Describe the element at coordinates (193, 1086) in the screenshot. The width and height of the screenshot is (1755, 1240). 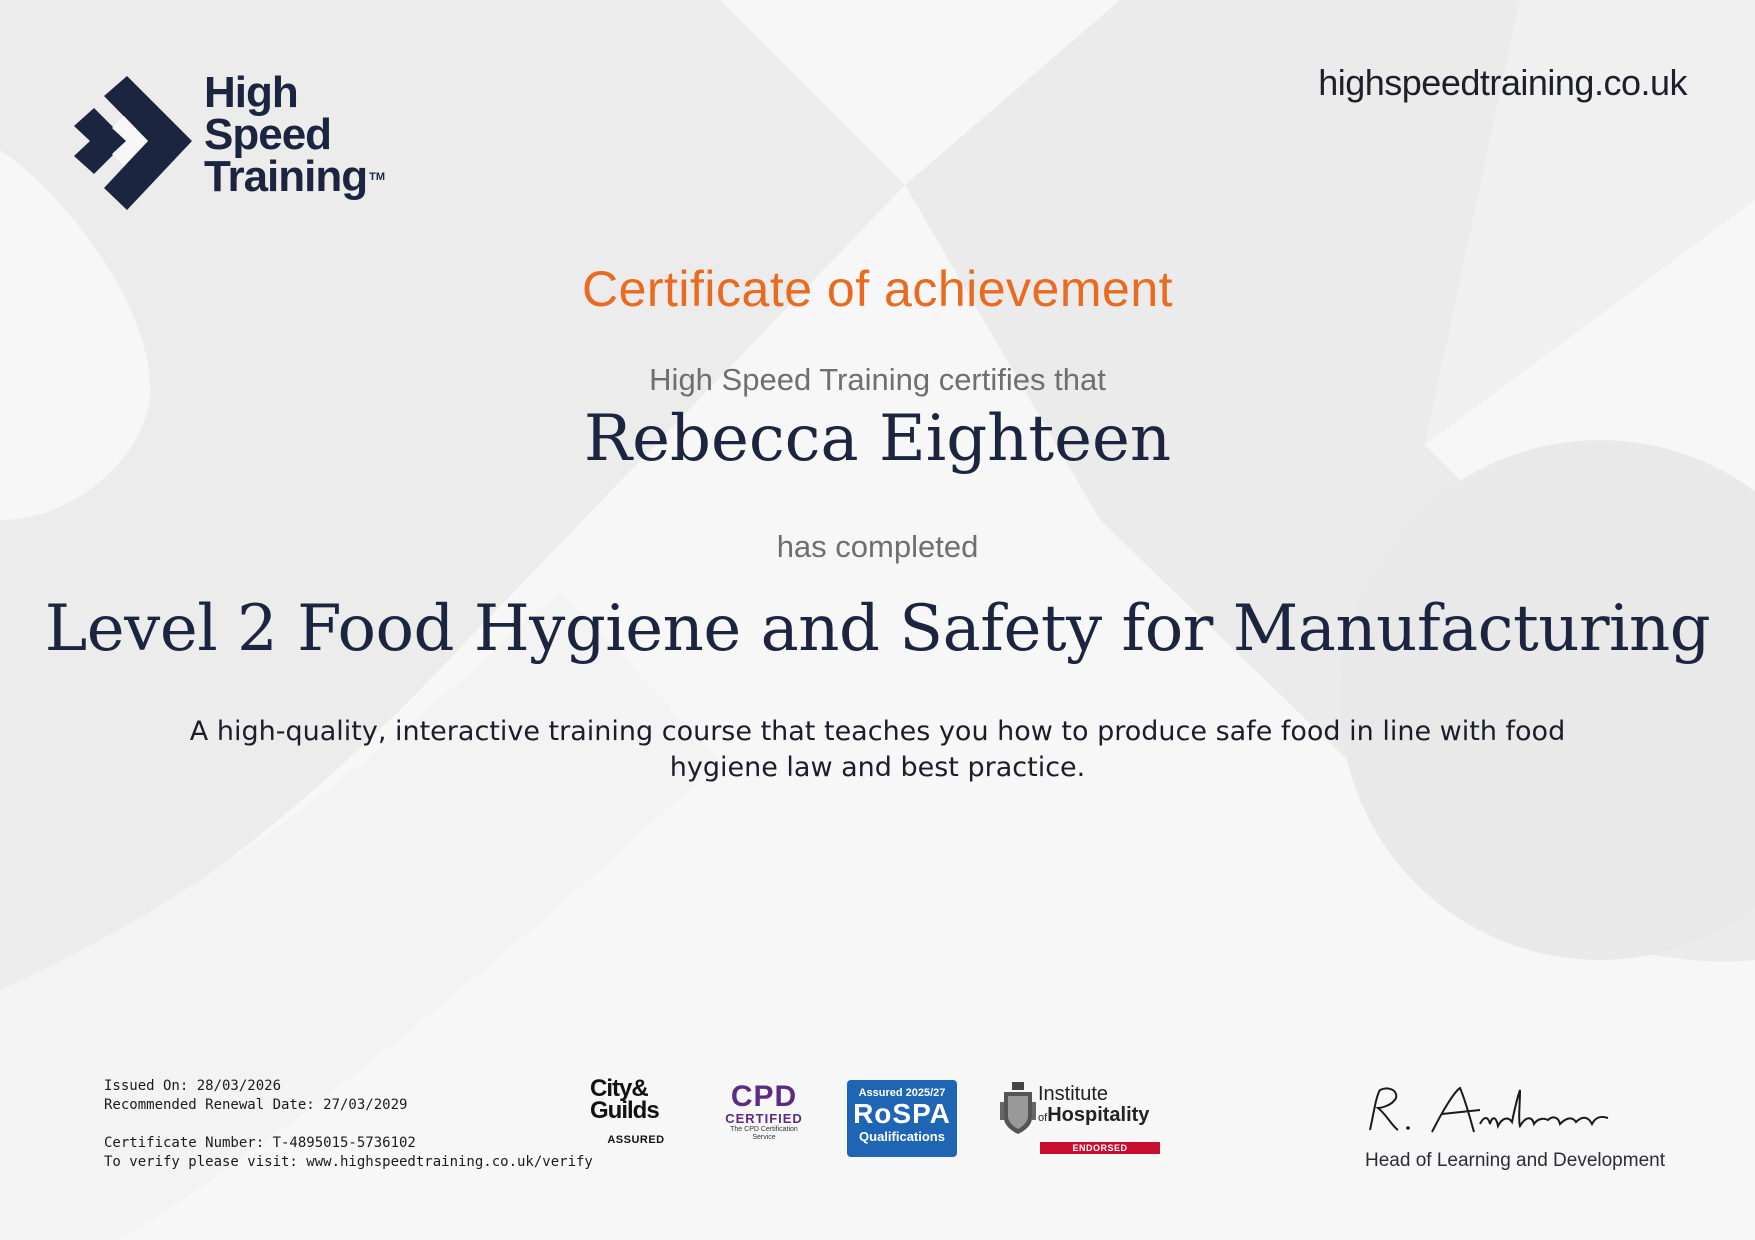
I see `issued-date: Issued On: 28/03/2026` at that location.